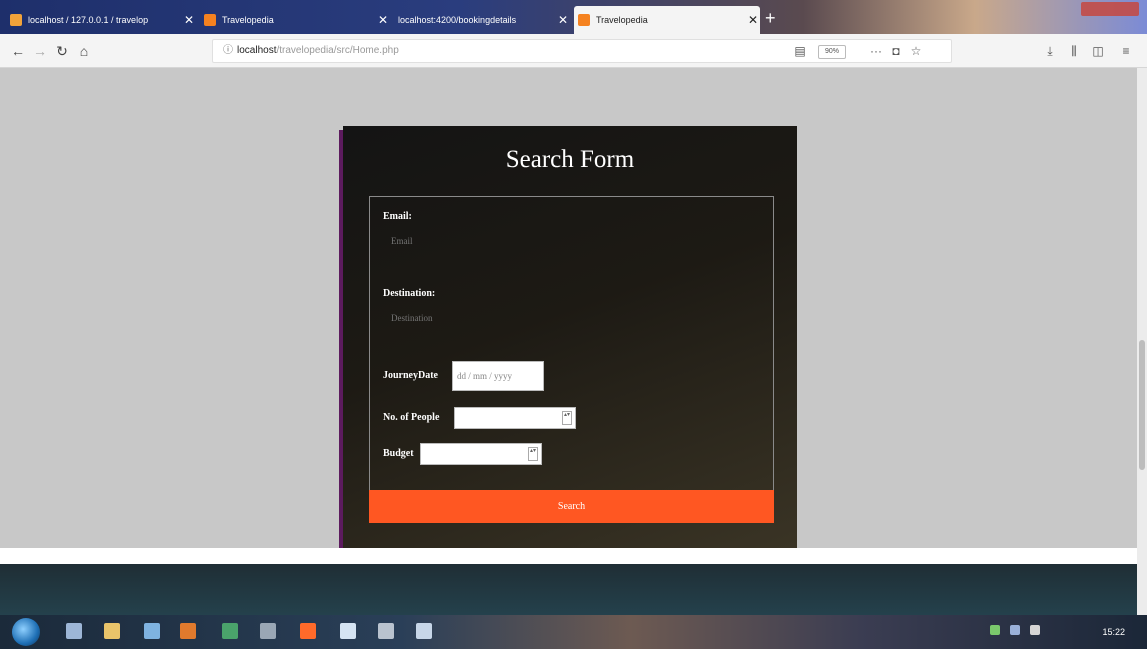 The width and height of the screenshot is (1147, 649). What do you see at coordinates (571, 506) in the screenshot?
I see `search-button: Search` at bounding box center [571, 506].